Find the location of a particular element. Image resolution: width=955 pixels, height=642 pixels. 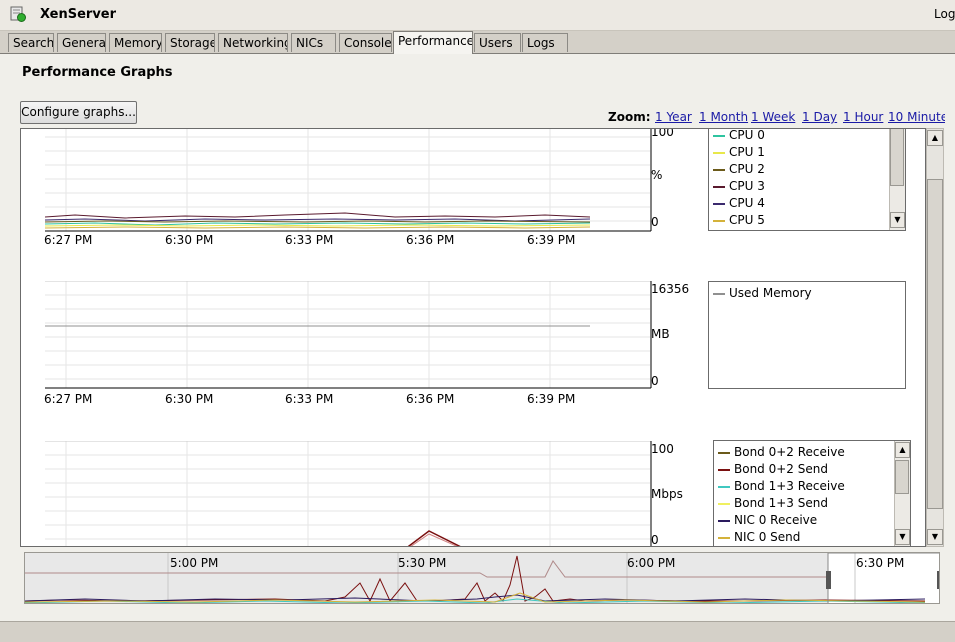

legend-label: CPU 5 is located at coordinates (747, 220).